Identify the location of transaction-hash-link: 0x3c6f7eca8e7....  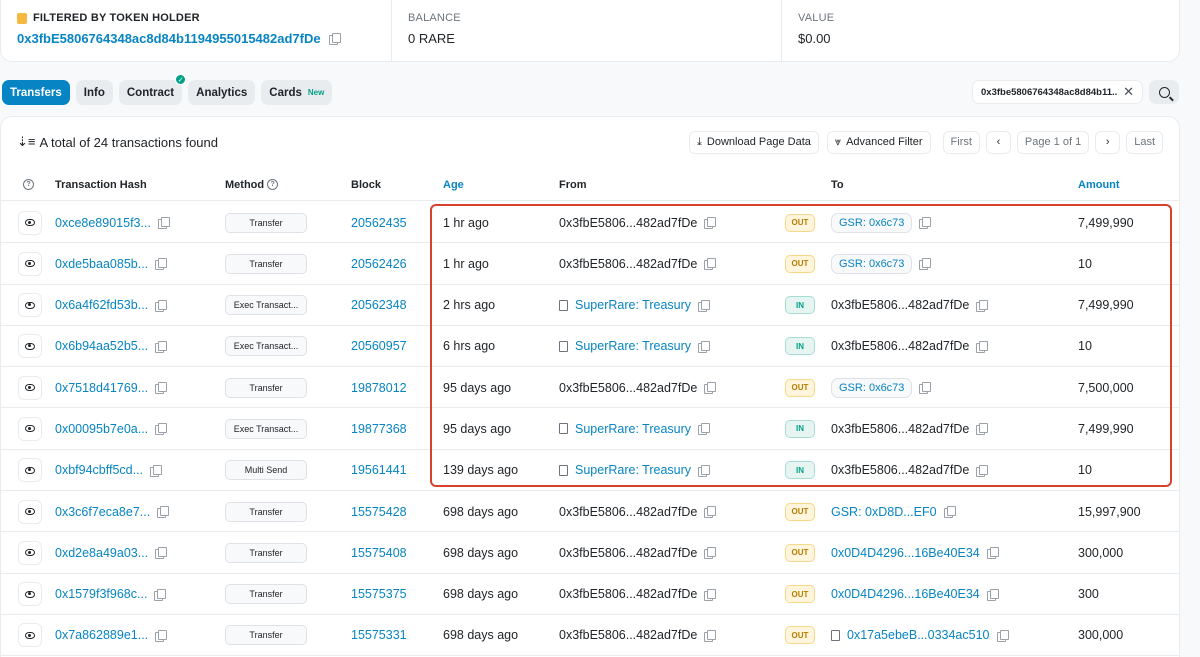
(102, 512).